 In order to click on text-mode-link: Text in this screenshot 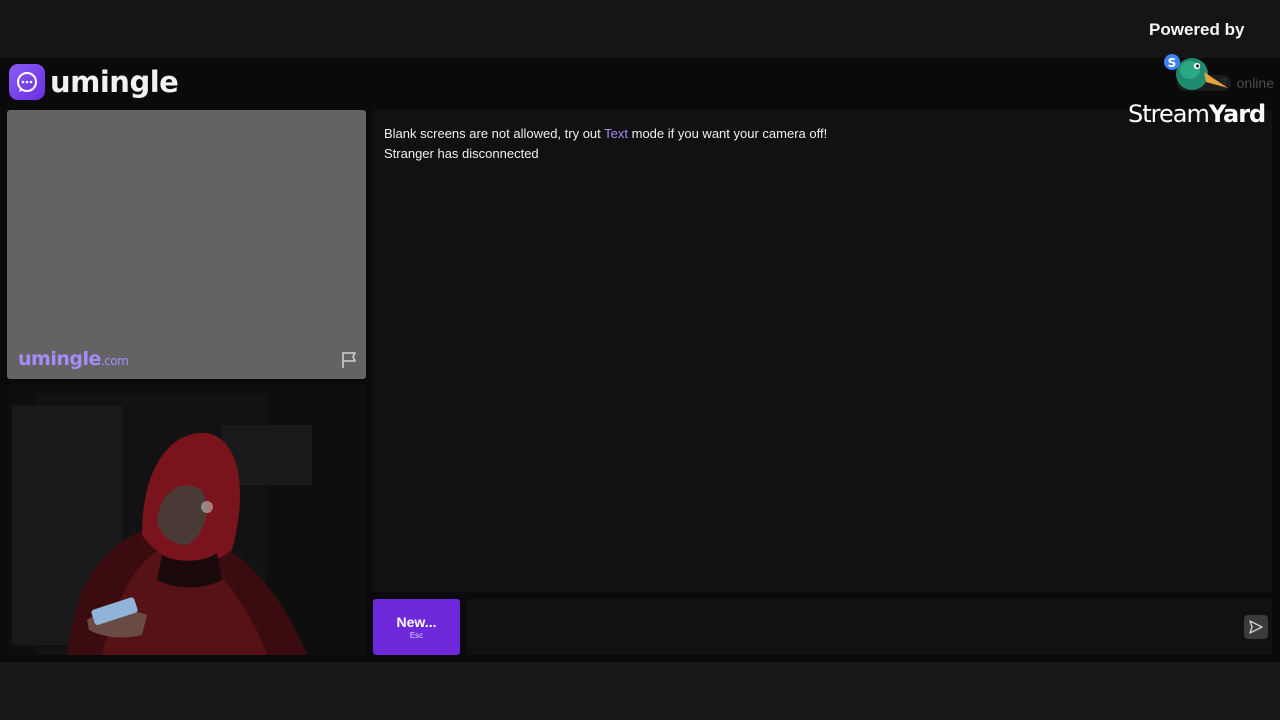, I will do `click(616, 133)`.